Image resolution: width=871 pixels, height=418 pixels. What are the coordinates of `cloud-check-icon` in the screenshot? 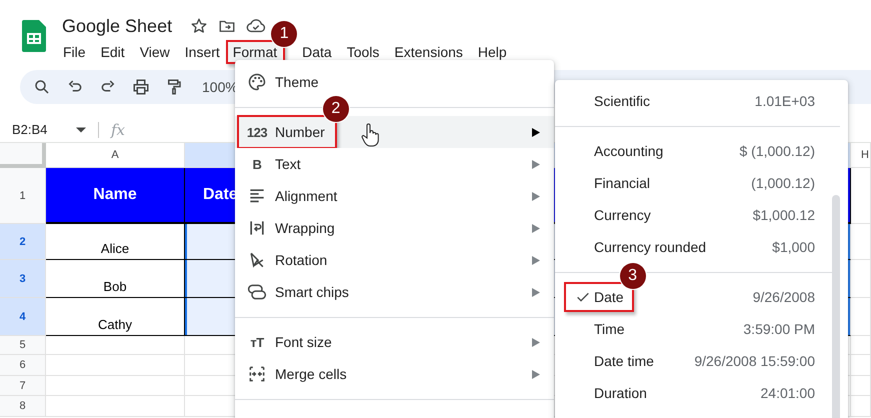 It's located at (256, 26).